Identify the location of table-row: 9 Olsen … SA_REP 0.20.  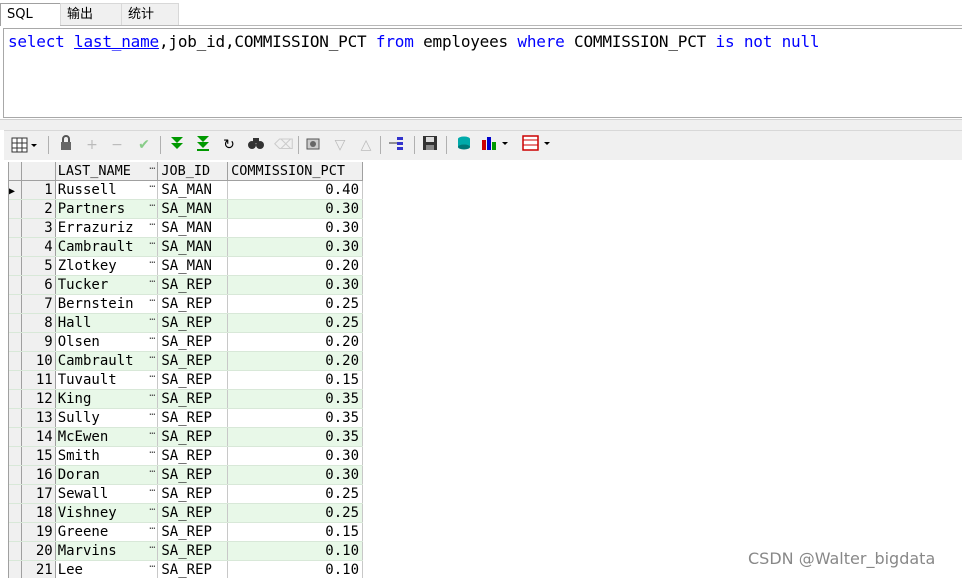
(186, 342).